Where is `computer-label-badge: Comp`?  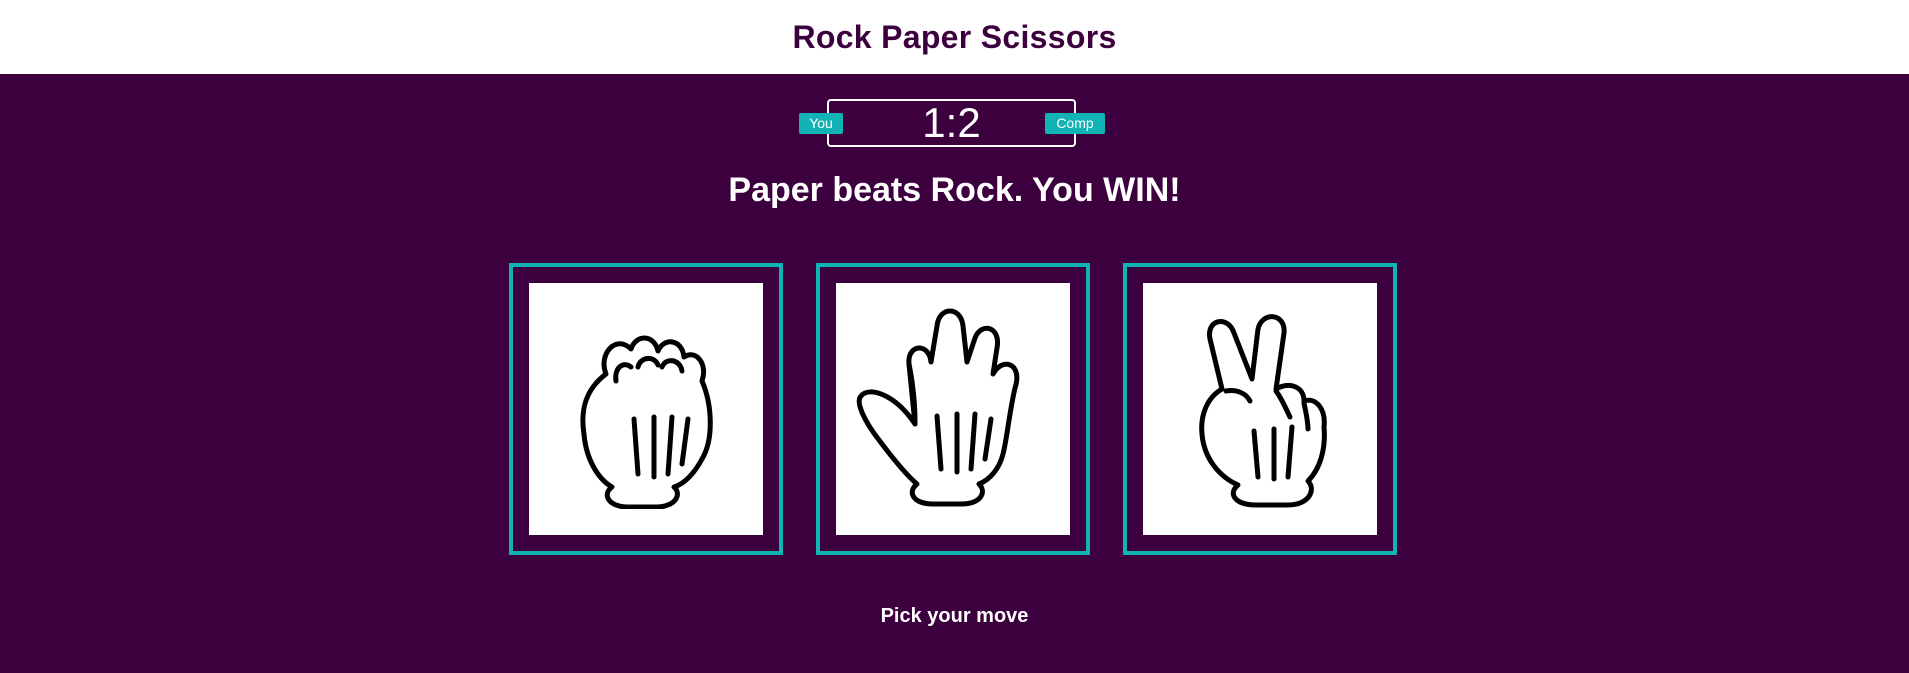 computer-label-badge: Comp is located at coordinates (1075, 123).